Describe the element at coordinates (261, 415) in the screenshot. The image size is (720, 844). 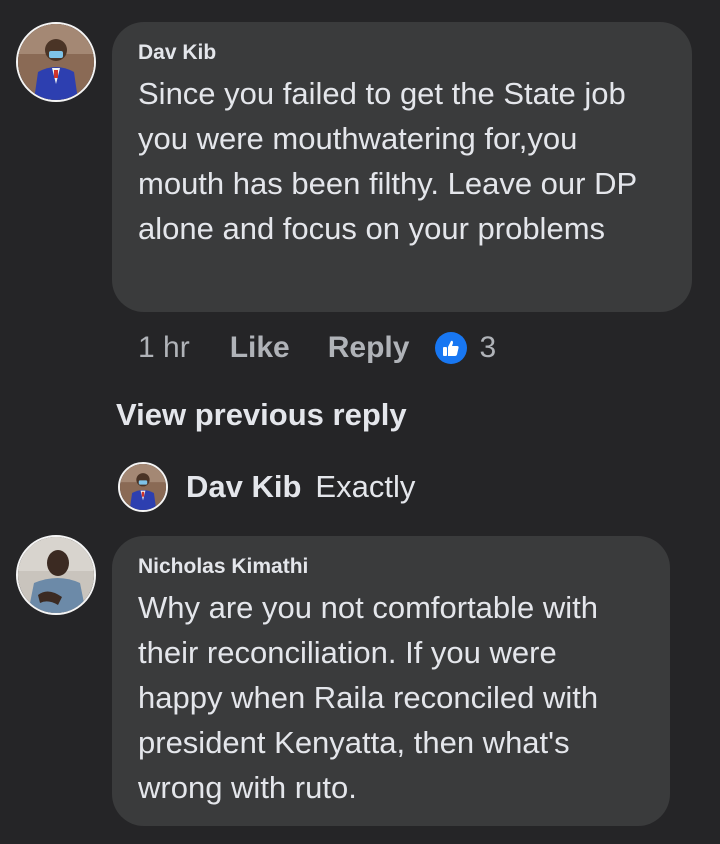
I see `view-previous-reply-link: View previous reply` at that location.